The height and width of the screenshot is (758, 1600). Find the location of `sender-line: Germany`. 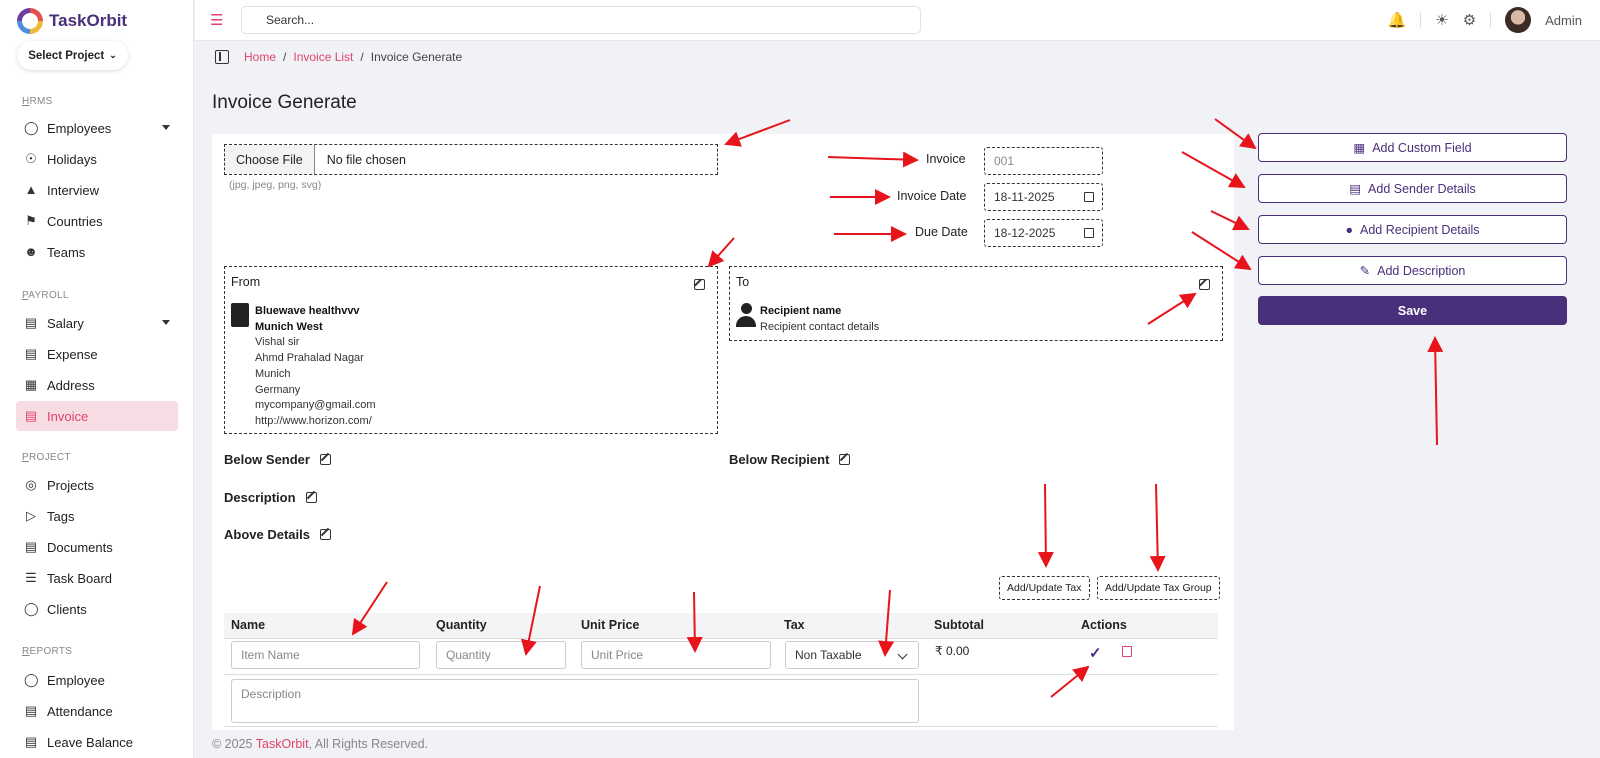

sender-line: Germany is located at coordinates (278, 389).